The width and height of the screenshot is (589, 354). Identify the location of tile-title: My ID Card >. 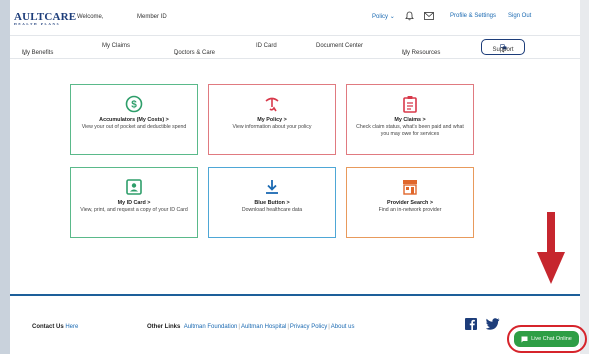
(134, 203).